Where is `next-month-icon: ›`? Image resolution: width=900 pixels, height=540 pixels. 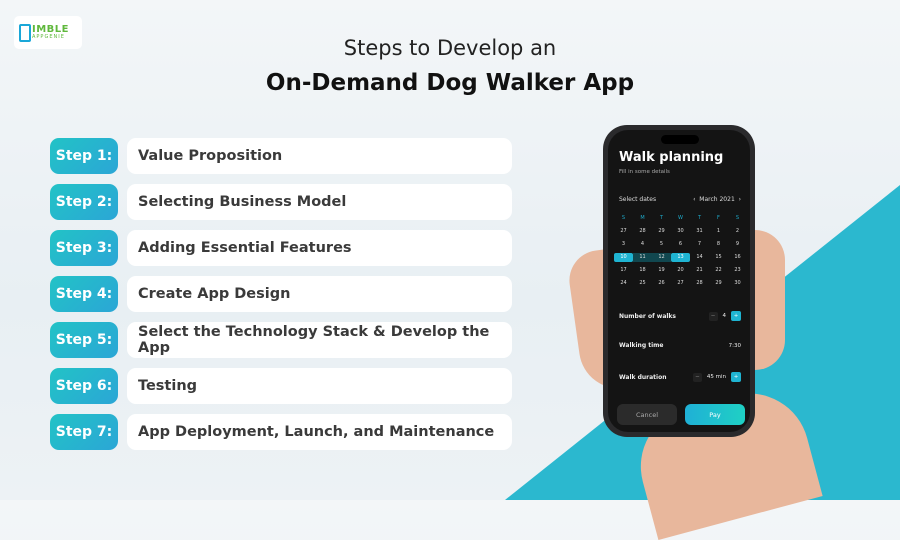 next-month-icon: › is located at coordinates (740, 199).